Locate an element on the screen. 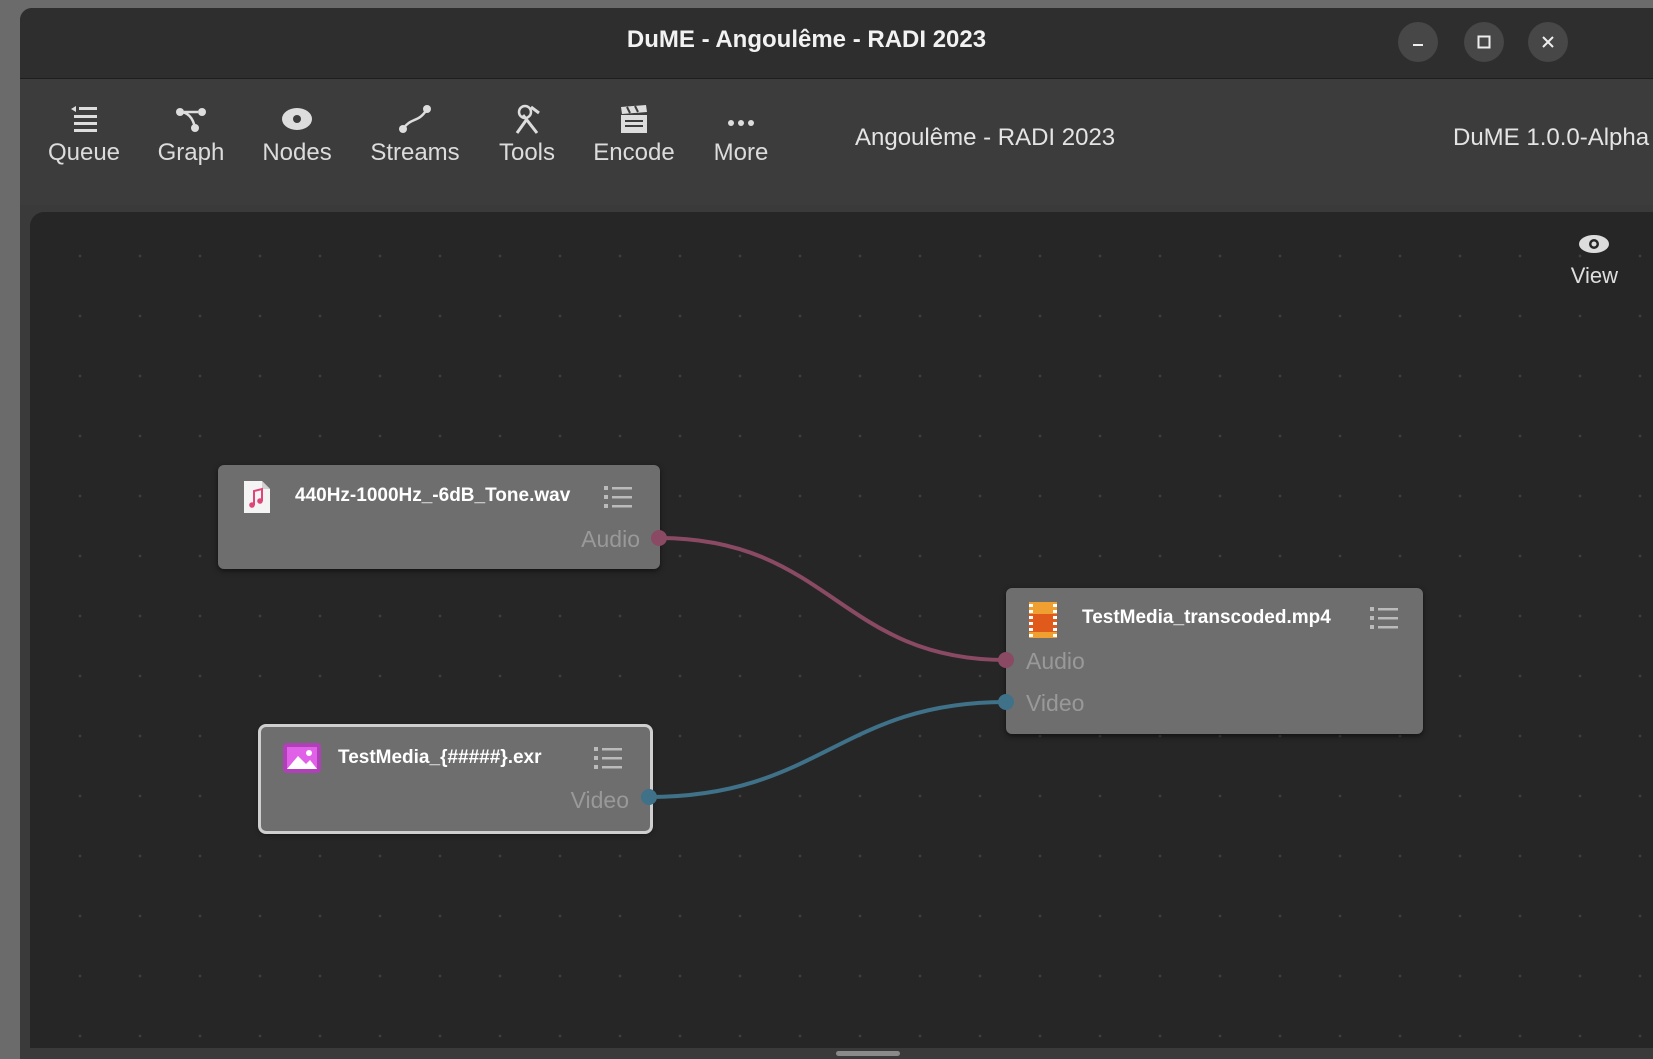 The width and height of the screenshot is (1653, 1059). nodes-icon is located at coordinates (297, 119).